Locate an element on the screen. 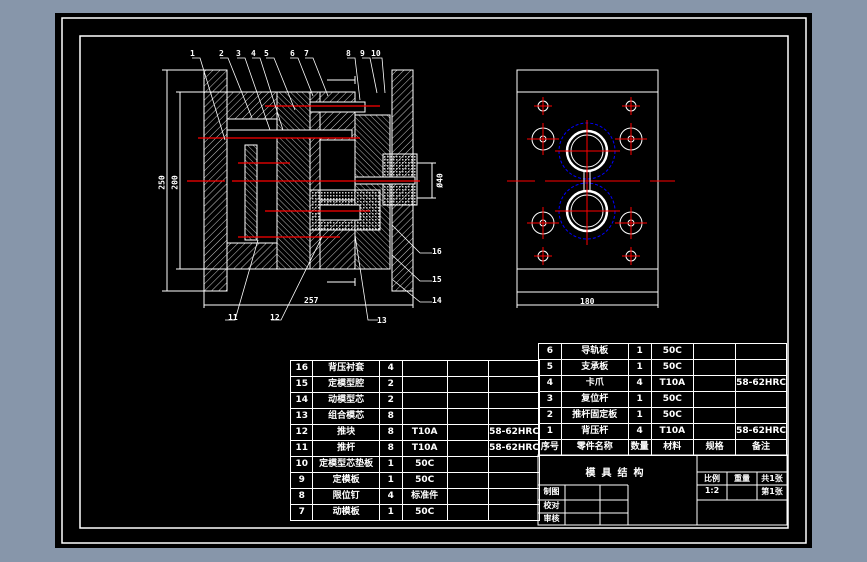  part-label-15: 15 is located at coordinates (437, 279).